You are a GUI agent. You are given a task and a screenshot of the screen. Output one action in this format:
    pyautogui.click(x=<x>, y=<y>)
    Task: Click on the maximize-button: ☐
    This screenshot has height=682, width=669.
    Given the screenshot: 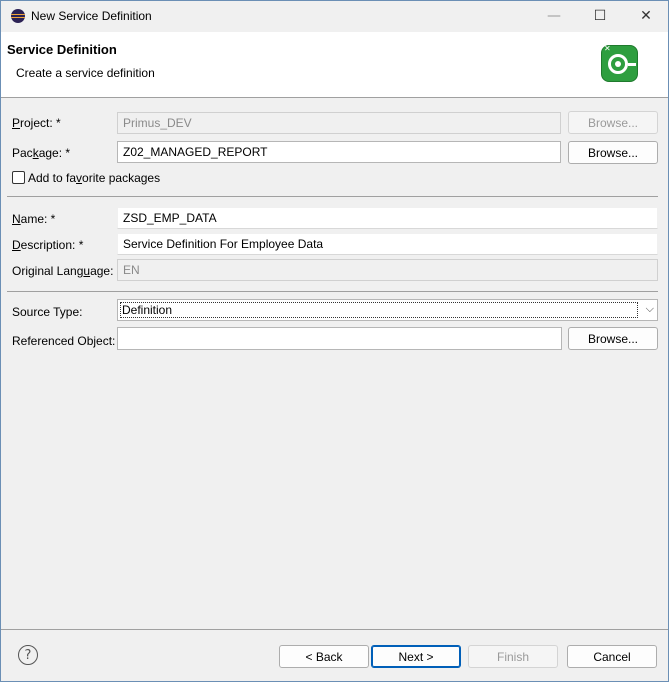 What is the action you would take?
    pyautogui.click(x=600, y=16)
    